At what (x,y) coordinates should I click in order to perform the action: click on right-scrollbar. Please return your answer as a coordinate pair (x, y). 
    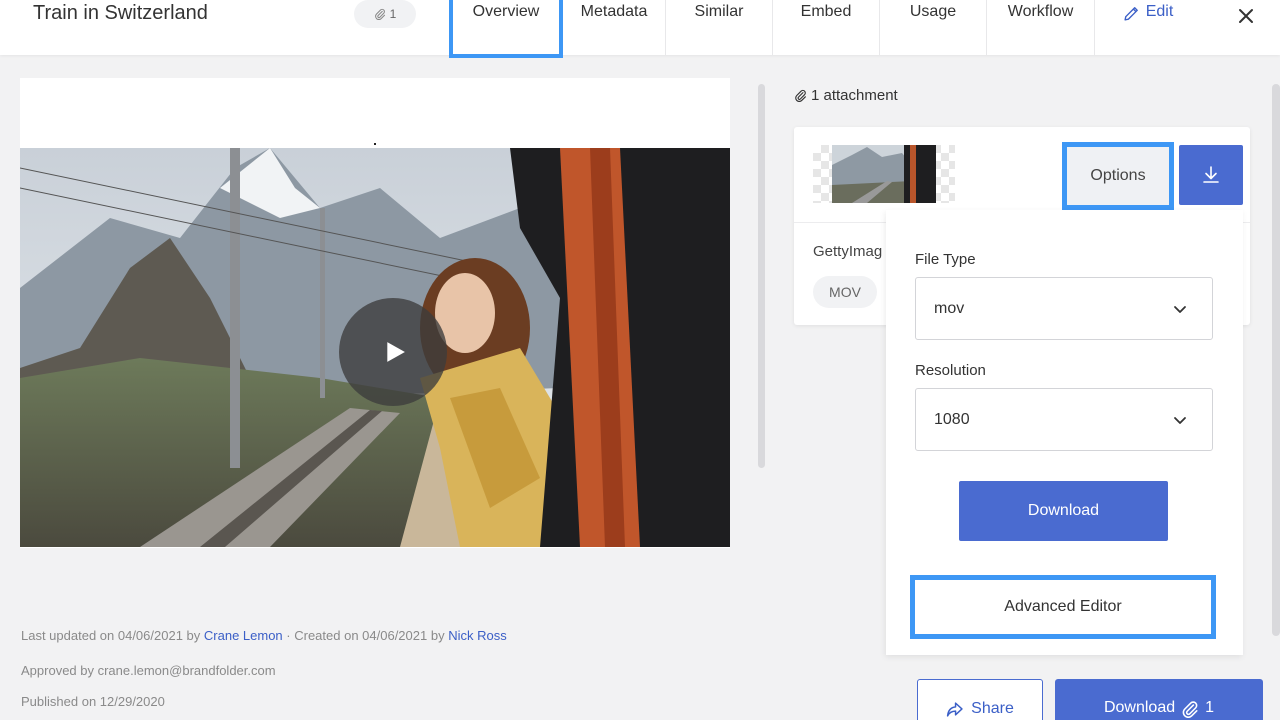
    Looking at the image, I should click on (1276, 360).